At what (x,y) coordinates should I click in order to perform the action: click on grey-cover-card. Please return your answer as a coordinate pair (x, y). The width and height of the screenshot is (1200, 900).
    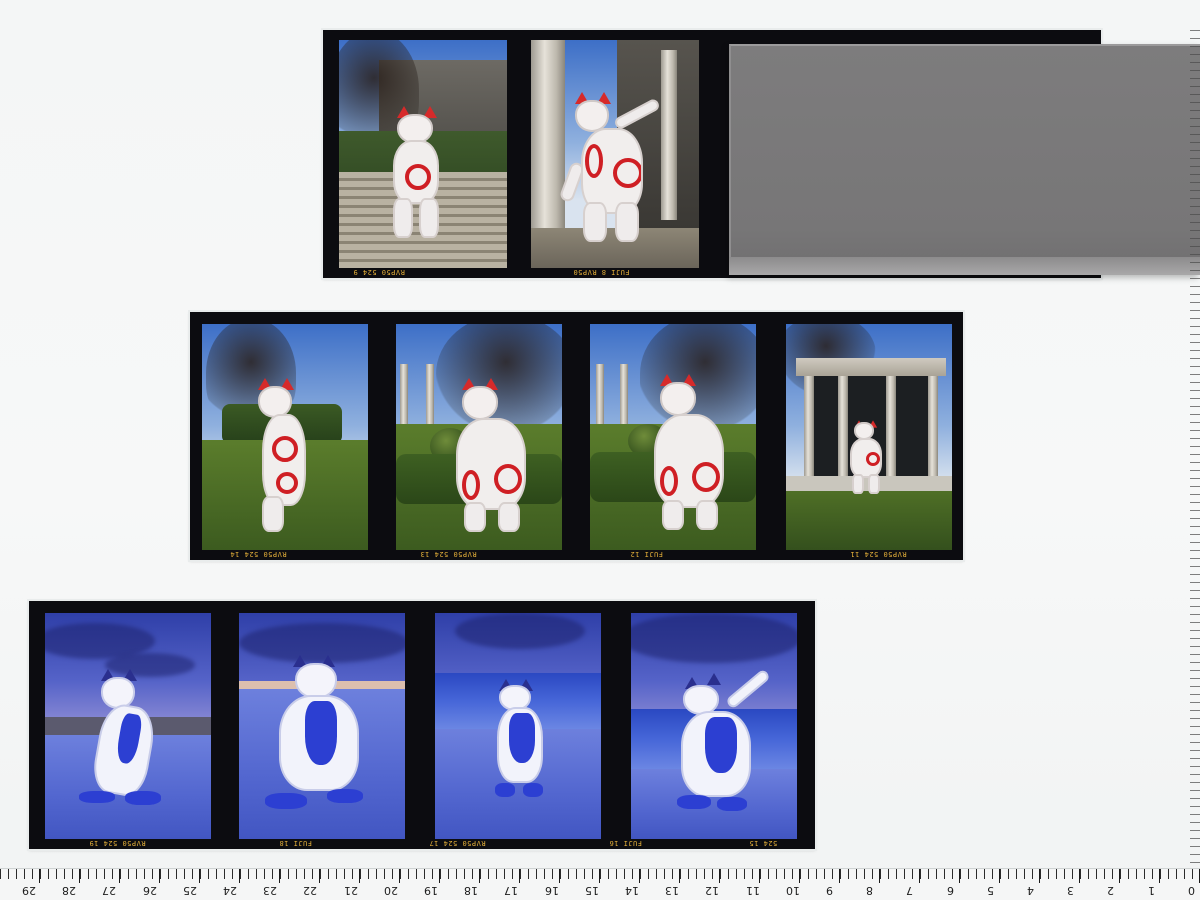
    Looking at the image, I should click on (964, 159).